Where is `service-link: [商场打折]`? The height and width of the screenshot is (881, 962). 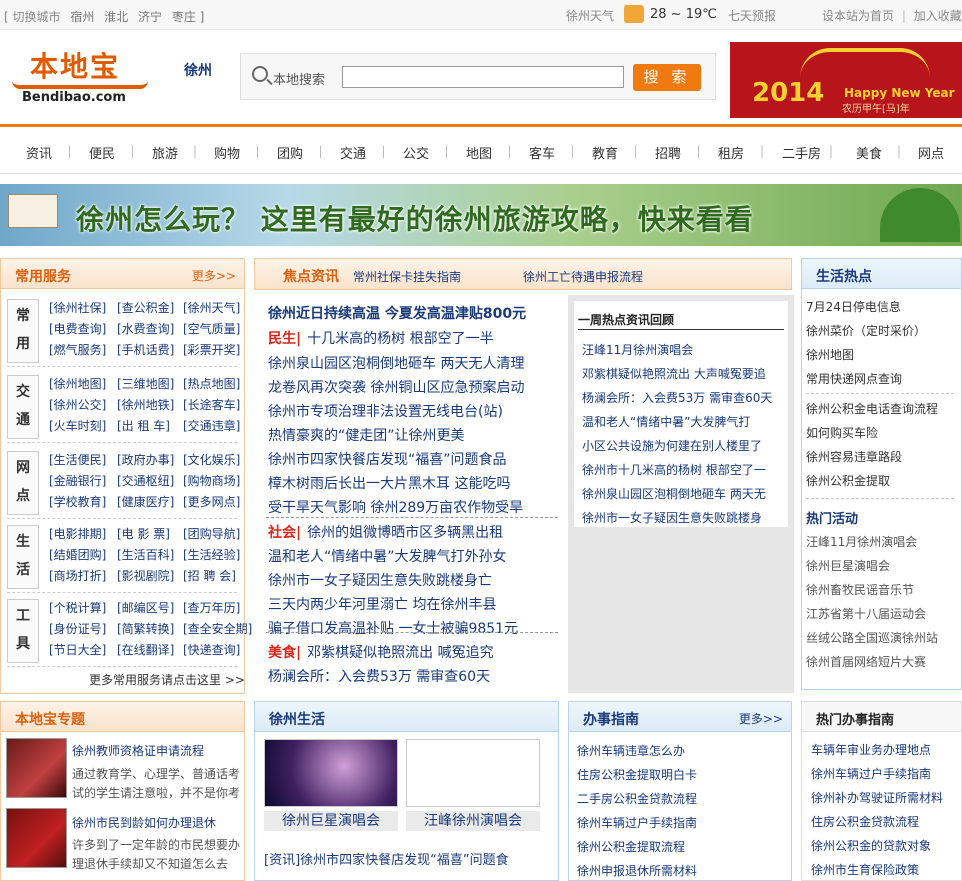 service-link: [商场打折] is located at coordinates (77, 575).